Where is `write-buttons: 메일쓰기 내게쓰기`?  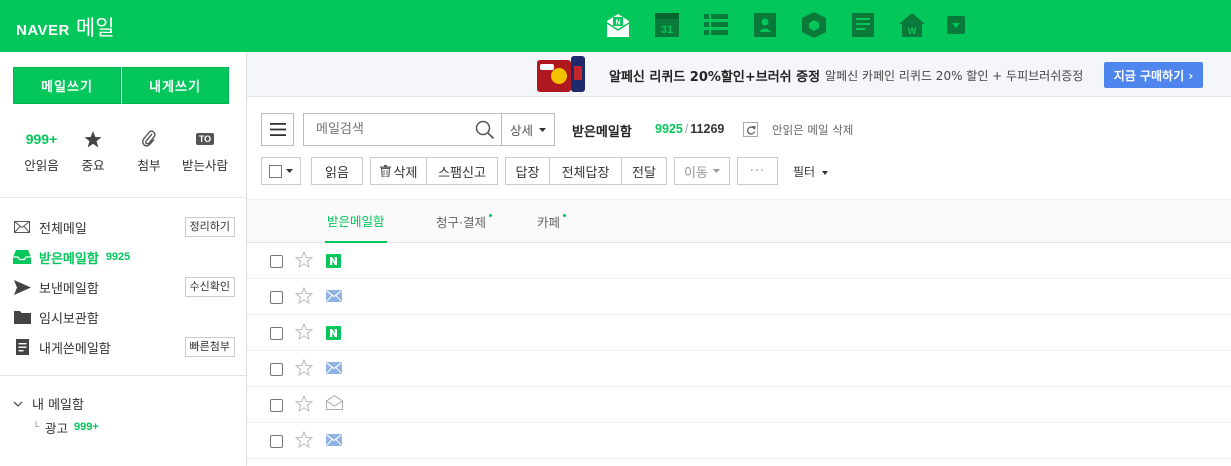 write-buttons: 메일쓰기 내게쓰기 is located at coordinates (121, 85).